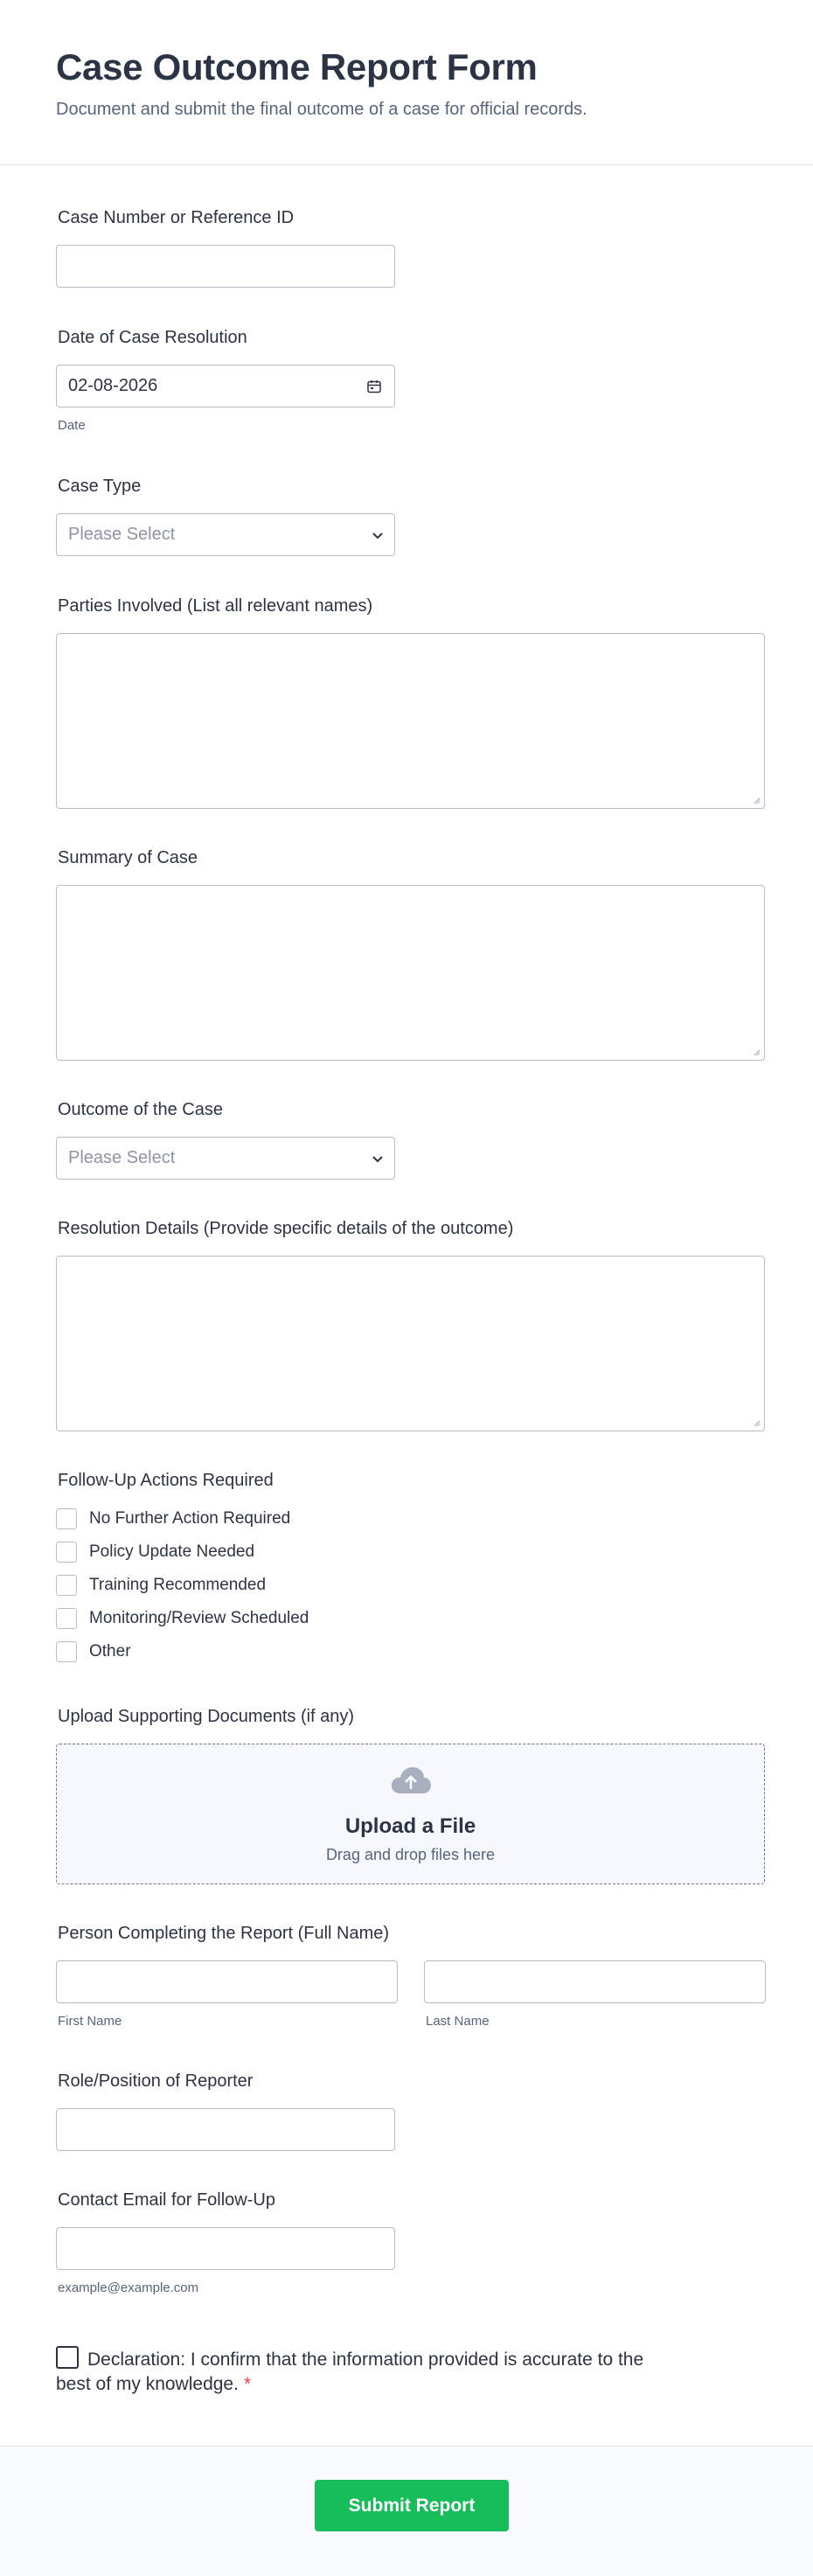 The image size is (813, 2576). What do you see at coordinates (412, 2505) in the screenshot?
I see `submit-button: Submit Report` at bounding box center [412, 2505].